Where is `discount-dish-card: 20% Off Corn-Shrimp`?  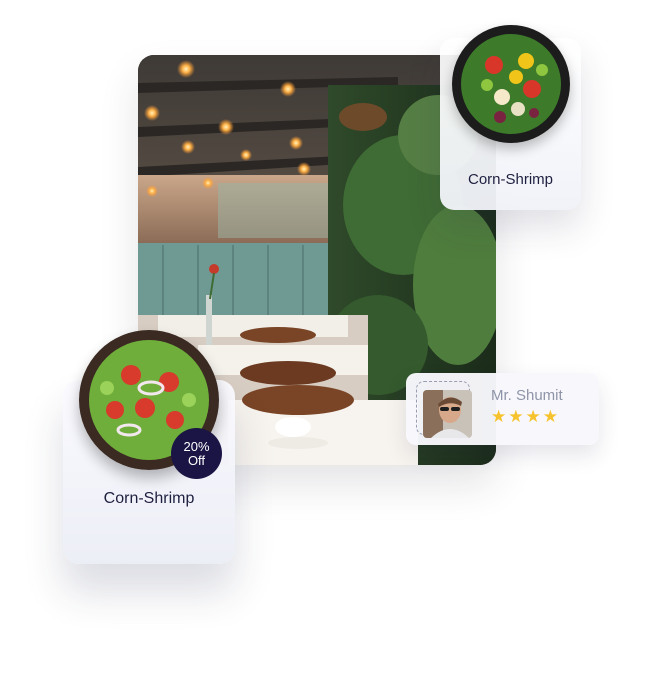 discount-dish-card: 20% Off Corn-Shrimp is located at coordinates (149, 447).